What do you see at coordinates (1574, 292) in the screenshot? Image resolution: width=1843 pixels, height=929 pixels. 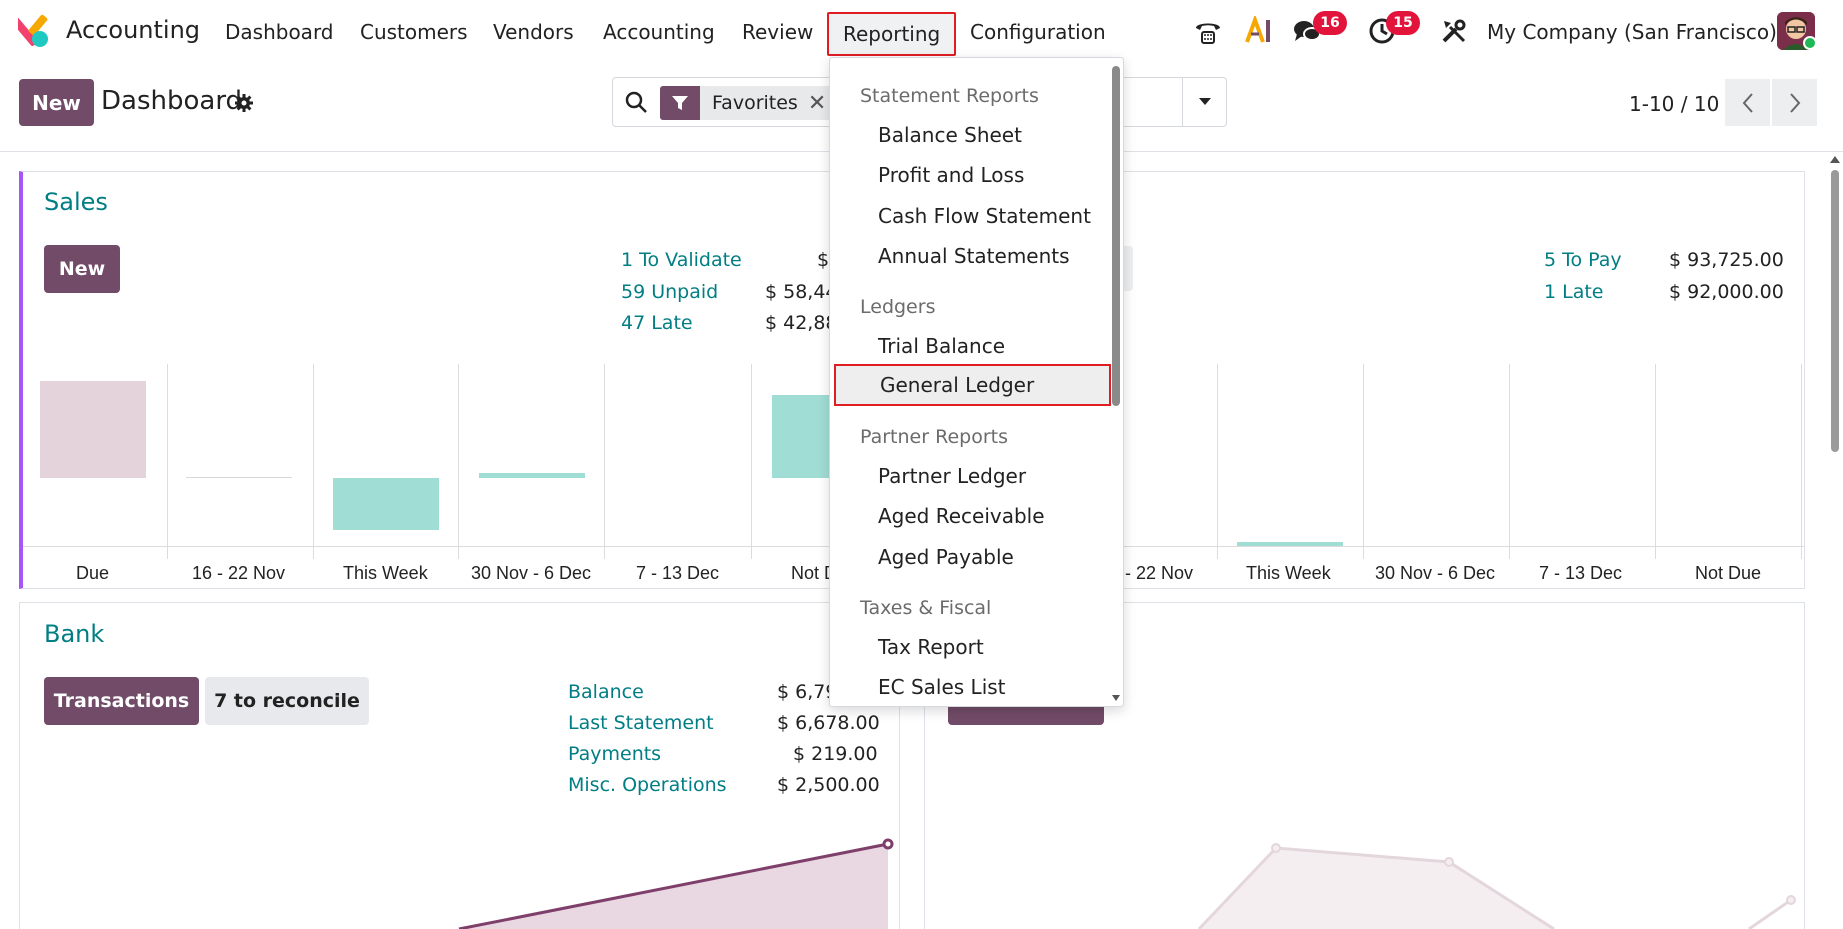 I see `purchases-late-link: 1 Late` at bounding box center [1574, 292].